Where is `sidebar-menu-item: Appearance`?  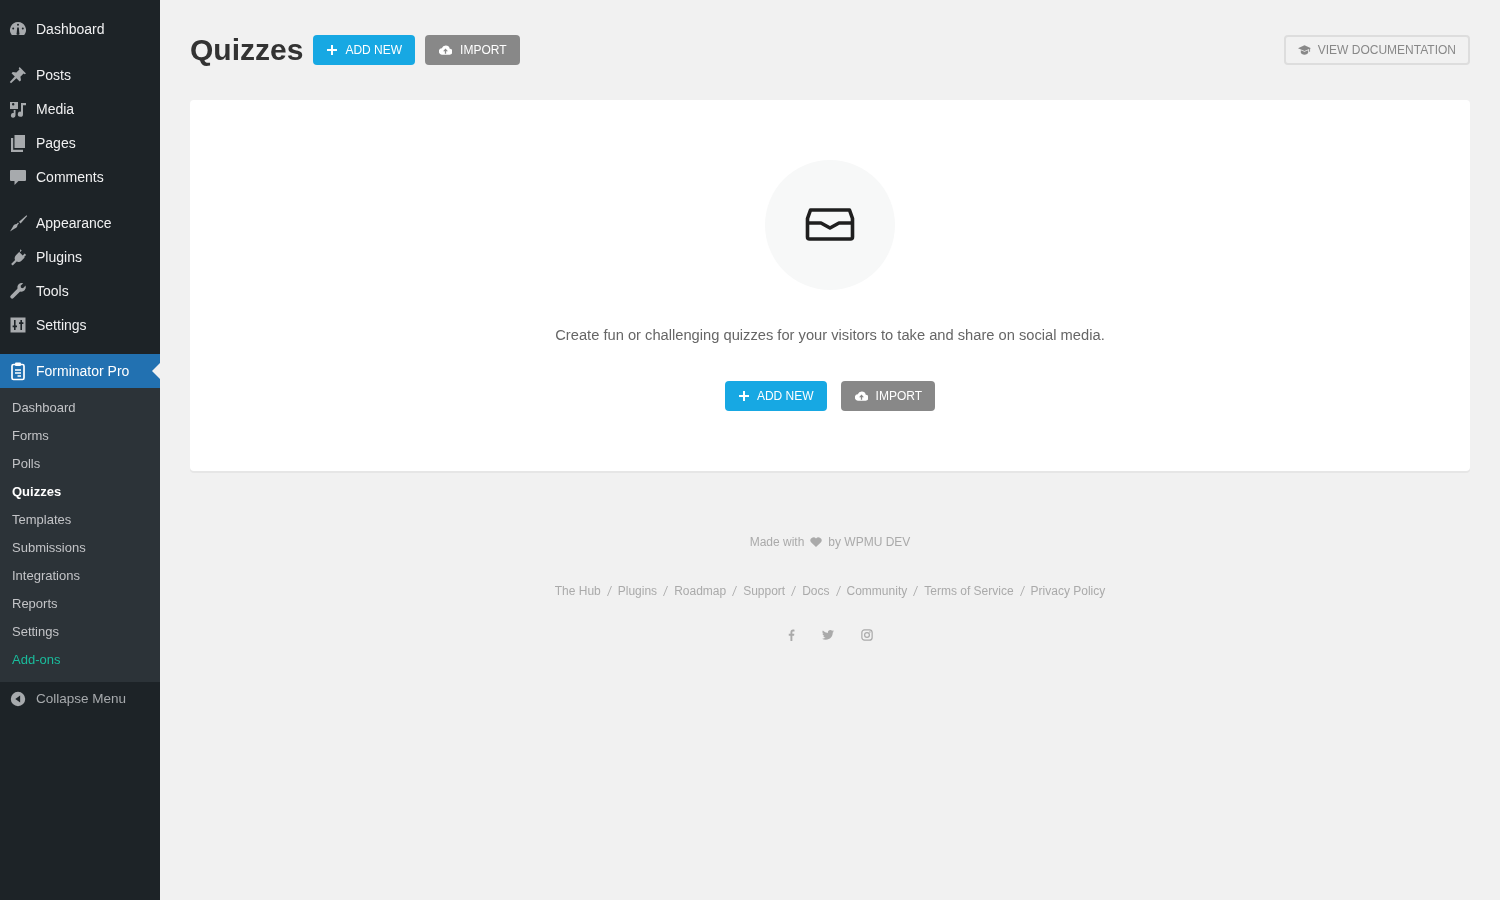 sidebar-menu-item: Appearance is located at coordinates (60, 223).